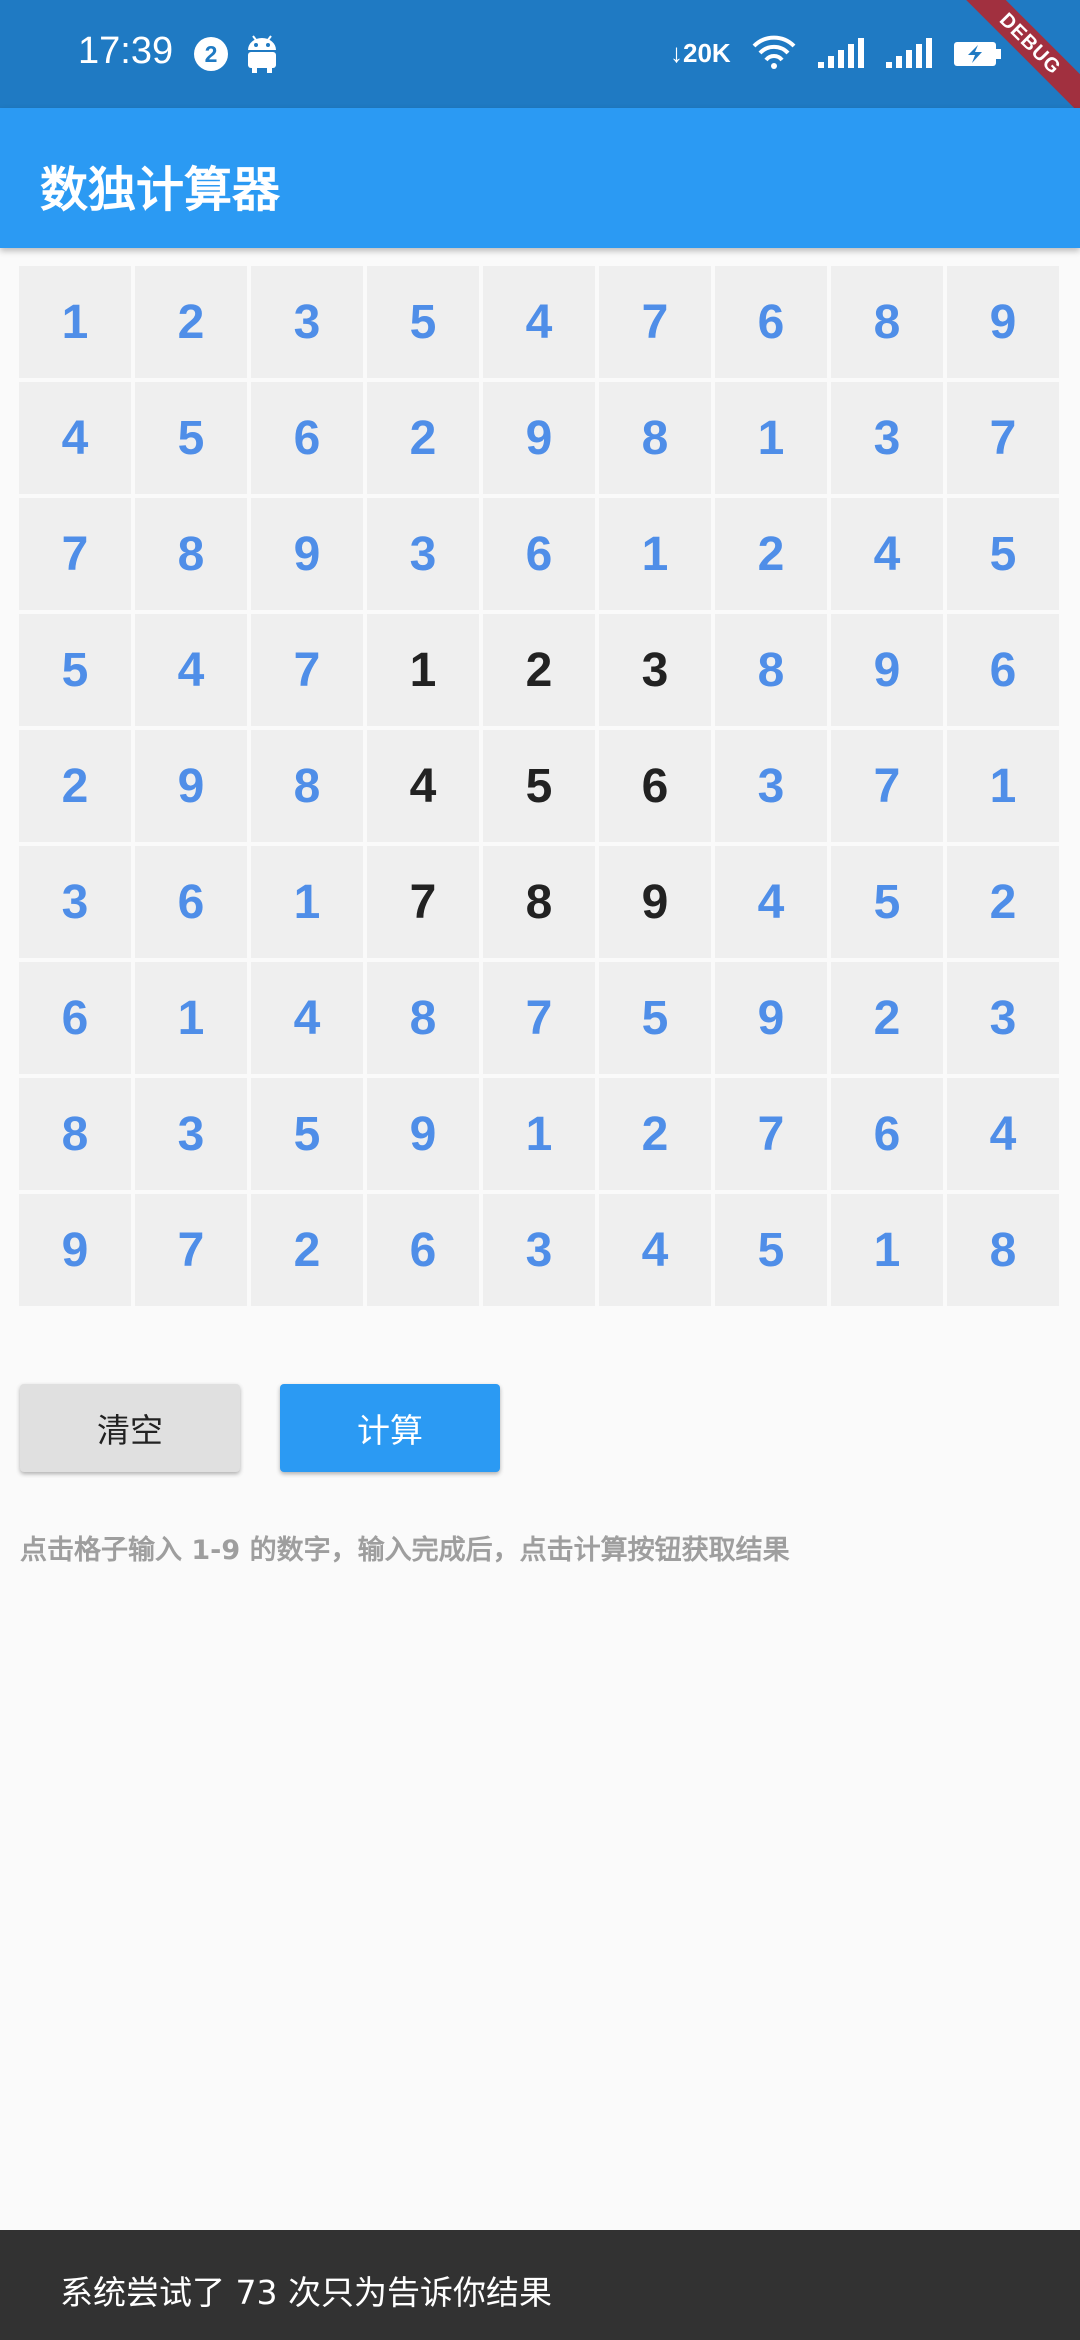 The image size is (1080, 2340). What do you see at coordinates (126, 51) in the screenshot?
I see `status-time: 17:39` at bounding box center [126, 51].